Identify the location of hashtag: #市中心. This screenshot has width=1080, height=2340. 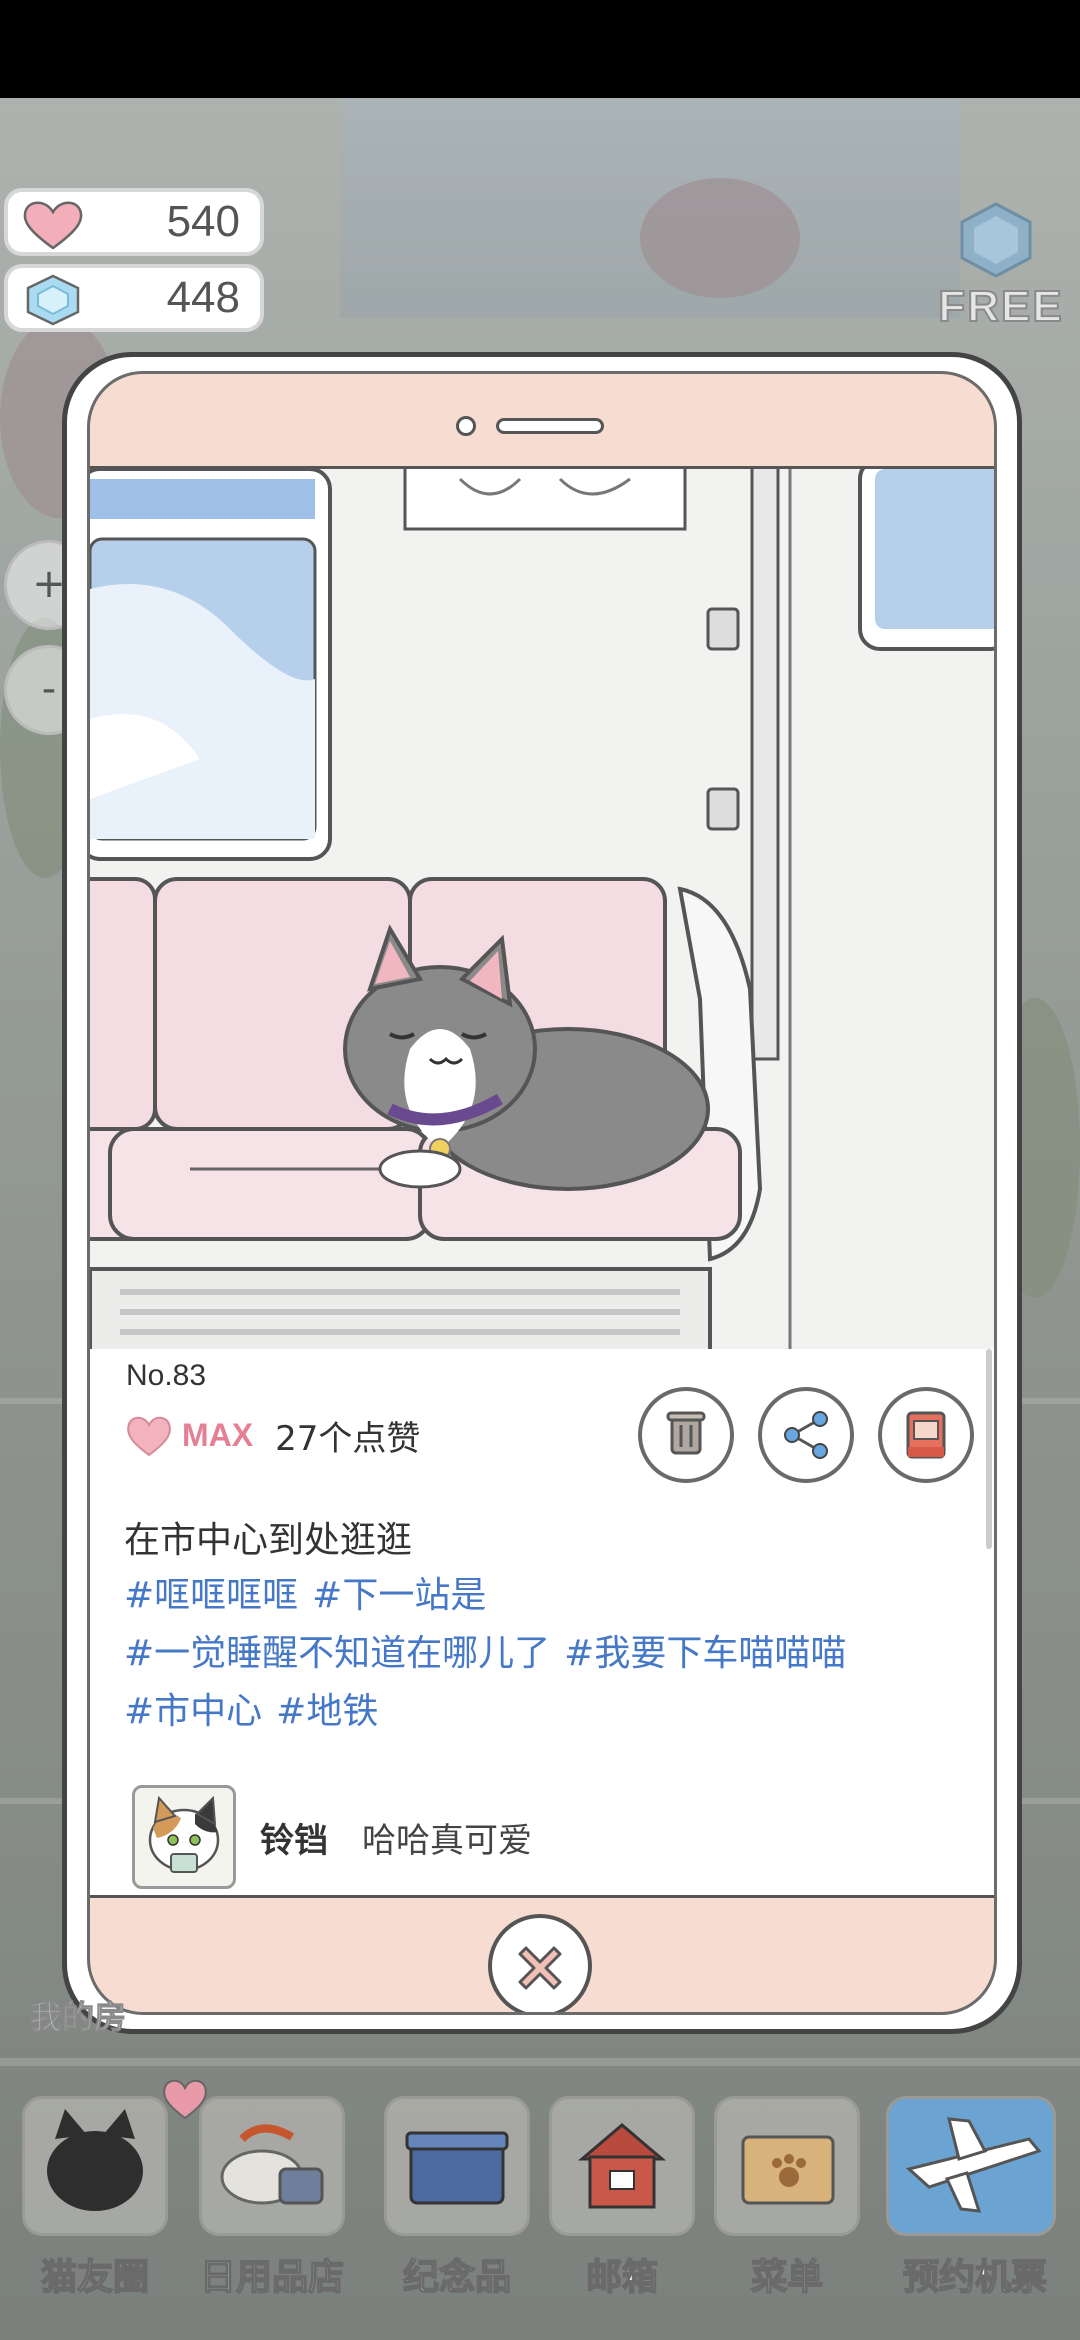
(193, 1711).